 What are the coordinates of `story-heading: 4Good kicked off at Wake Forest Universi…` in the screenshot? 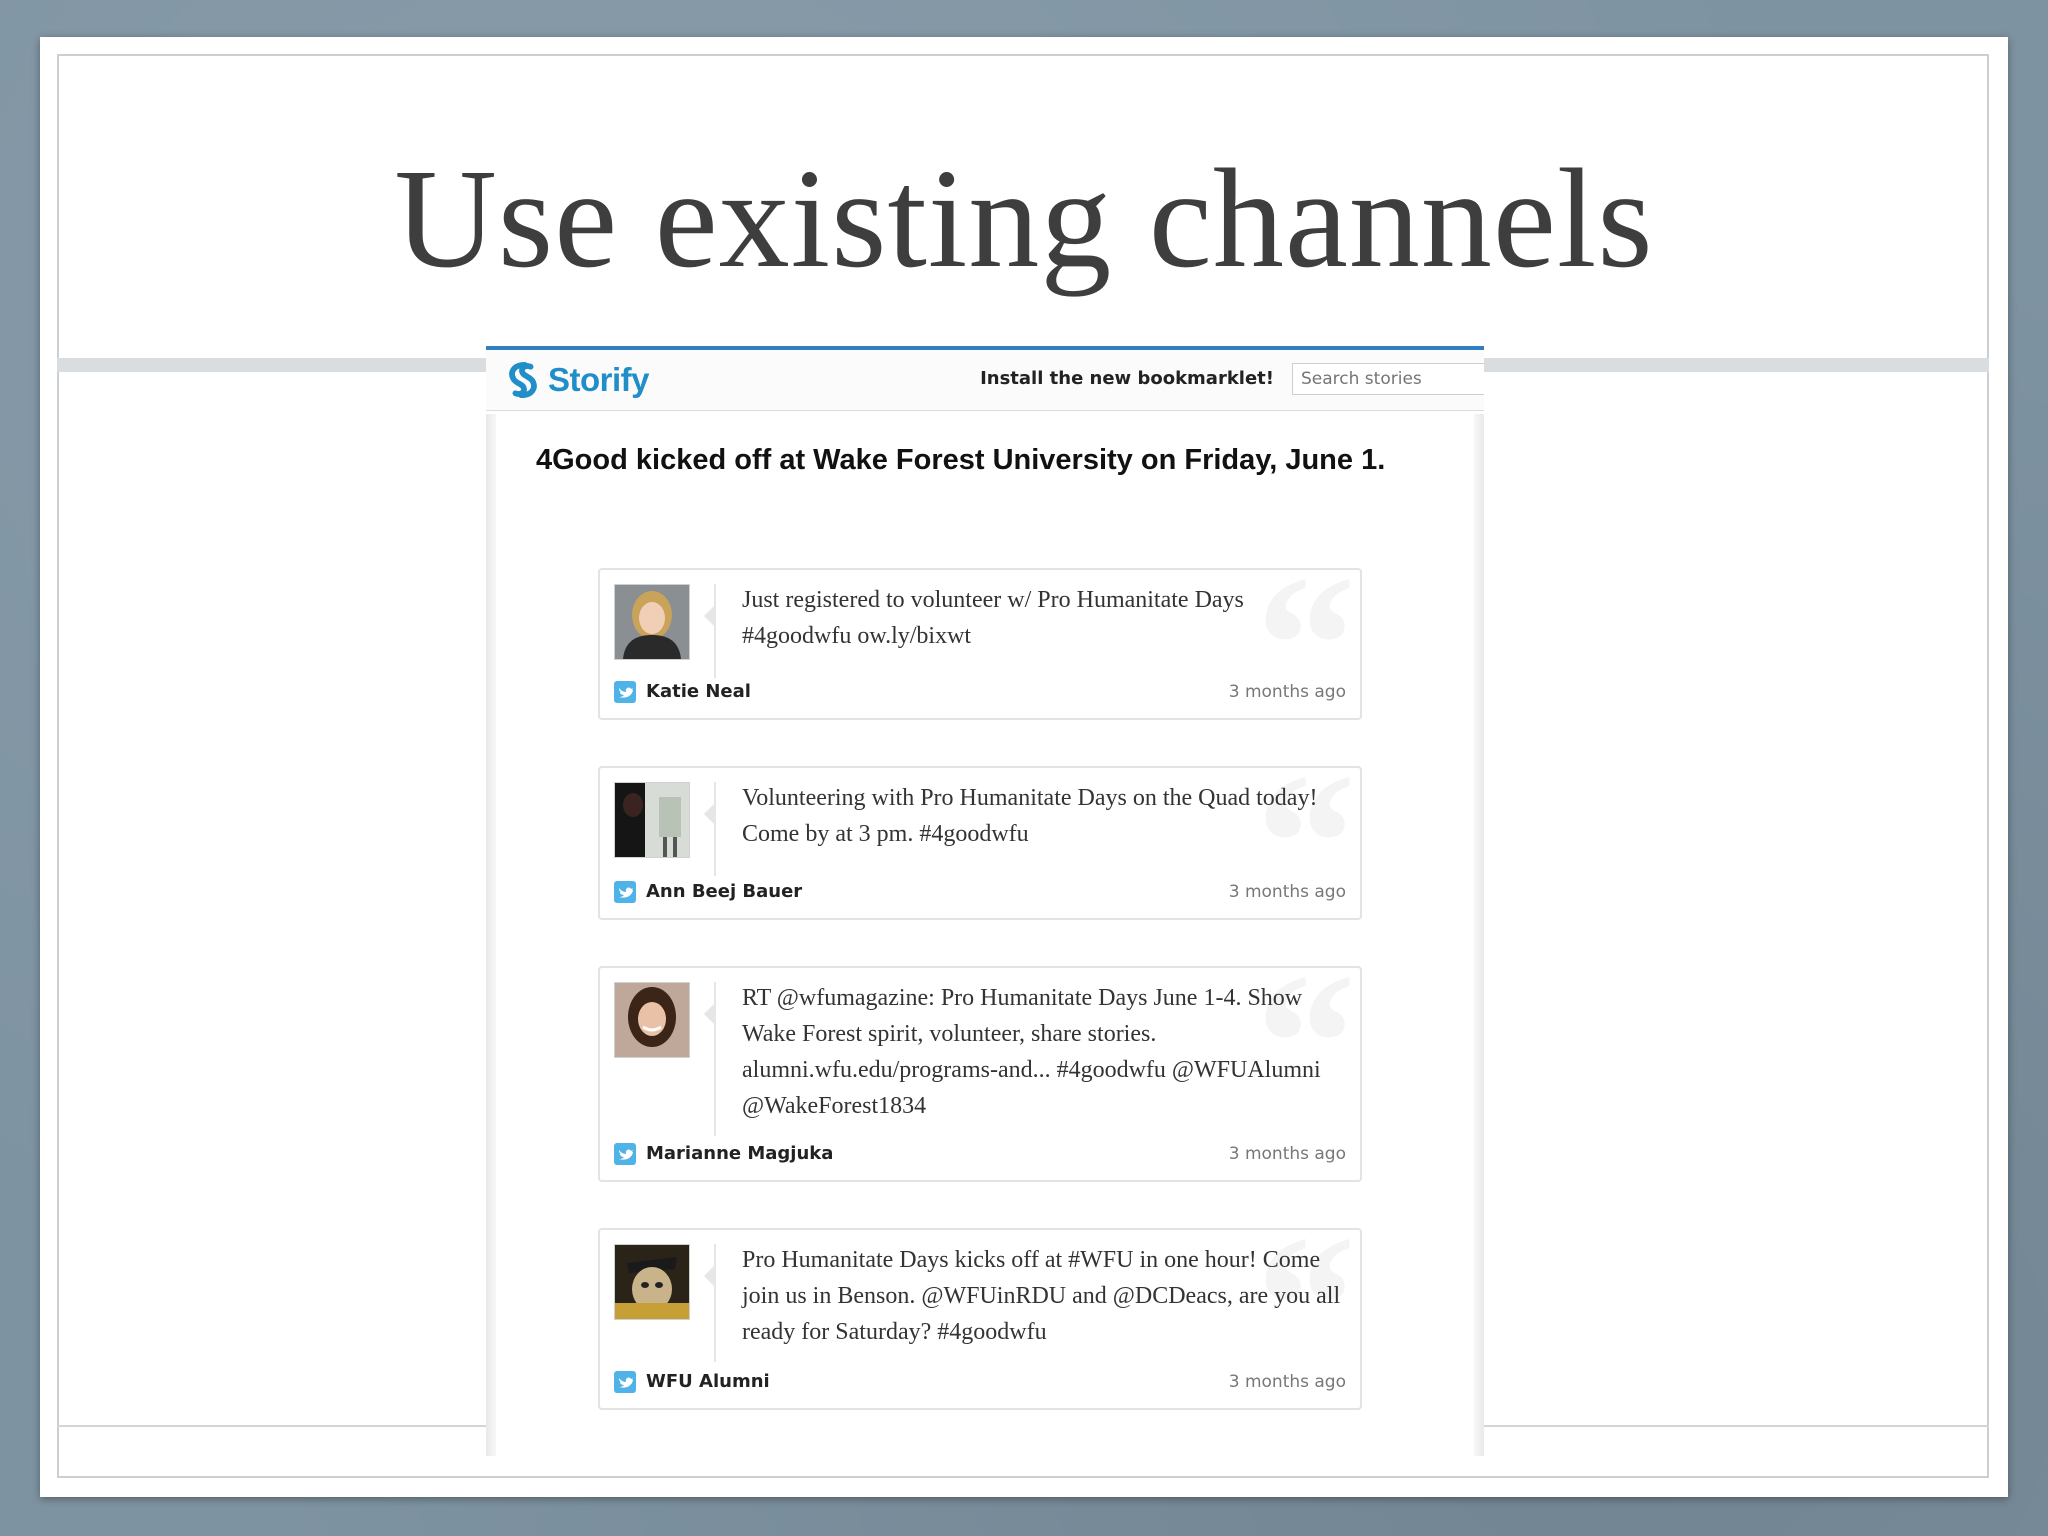 It's located at (961, 460).